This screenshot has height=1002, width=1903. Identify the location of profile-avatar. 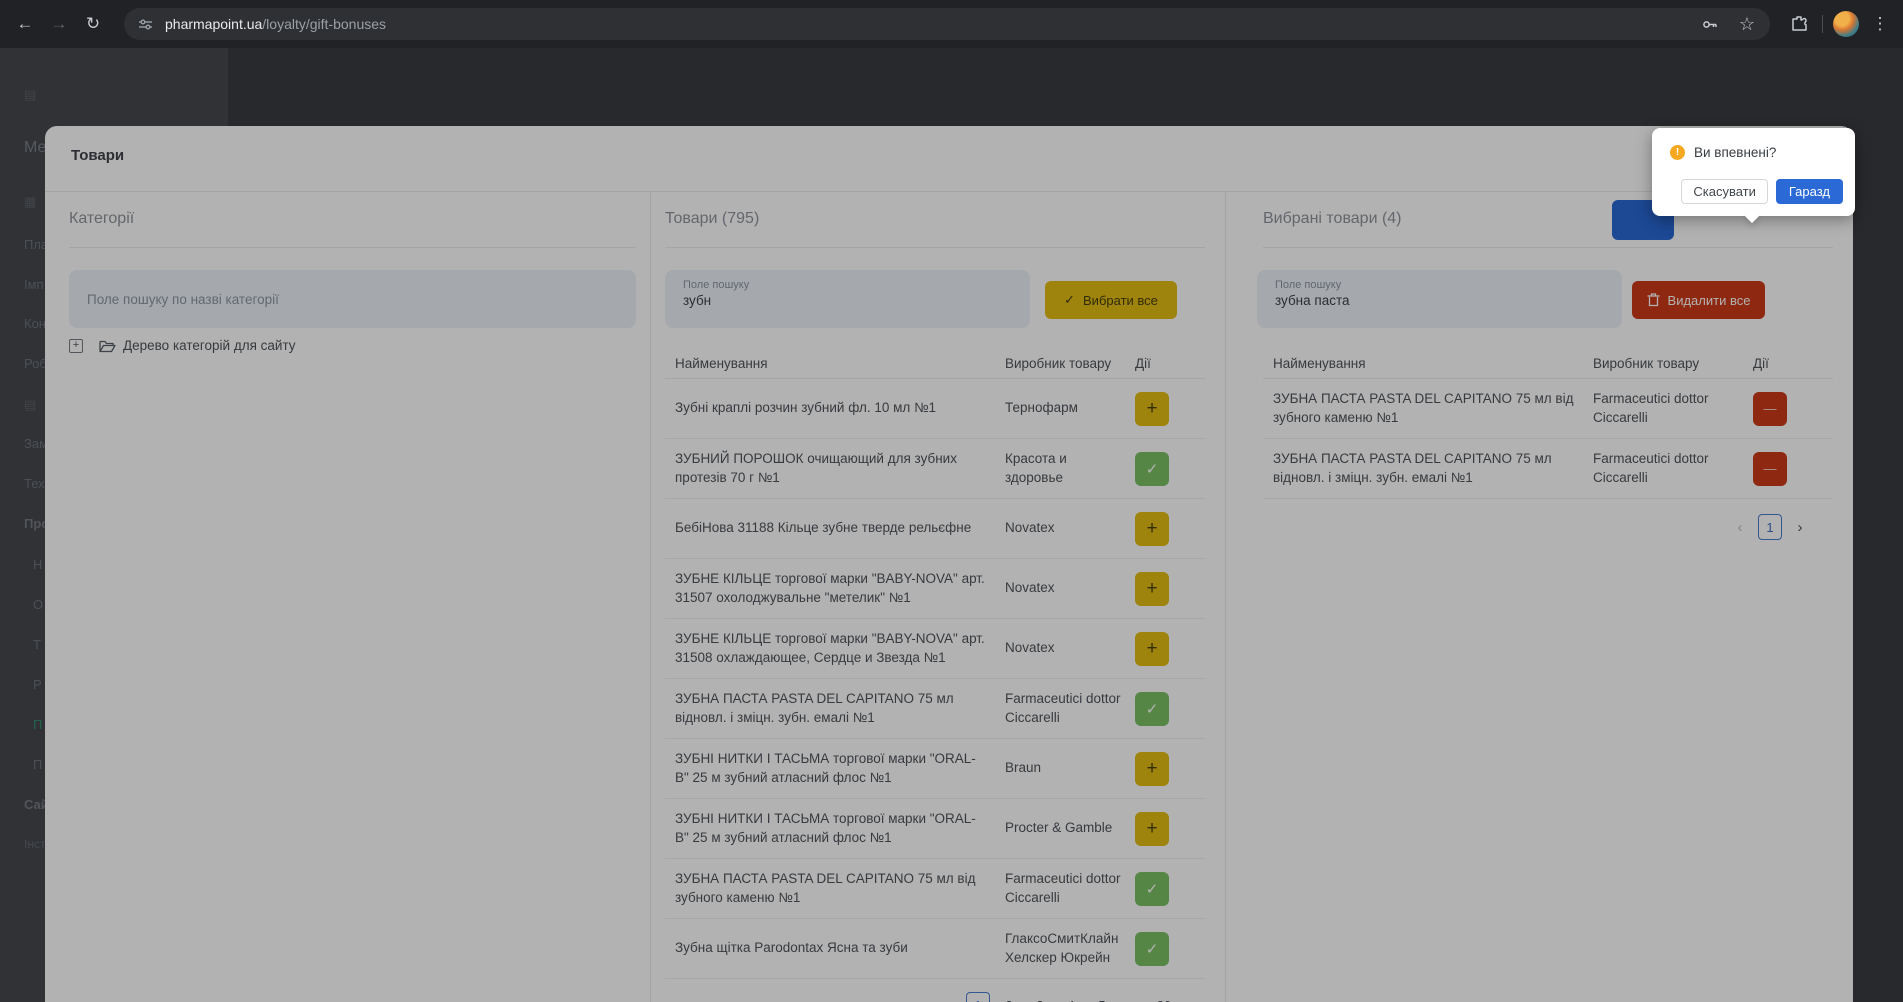
(1846, 24).